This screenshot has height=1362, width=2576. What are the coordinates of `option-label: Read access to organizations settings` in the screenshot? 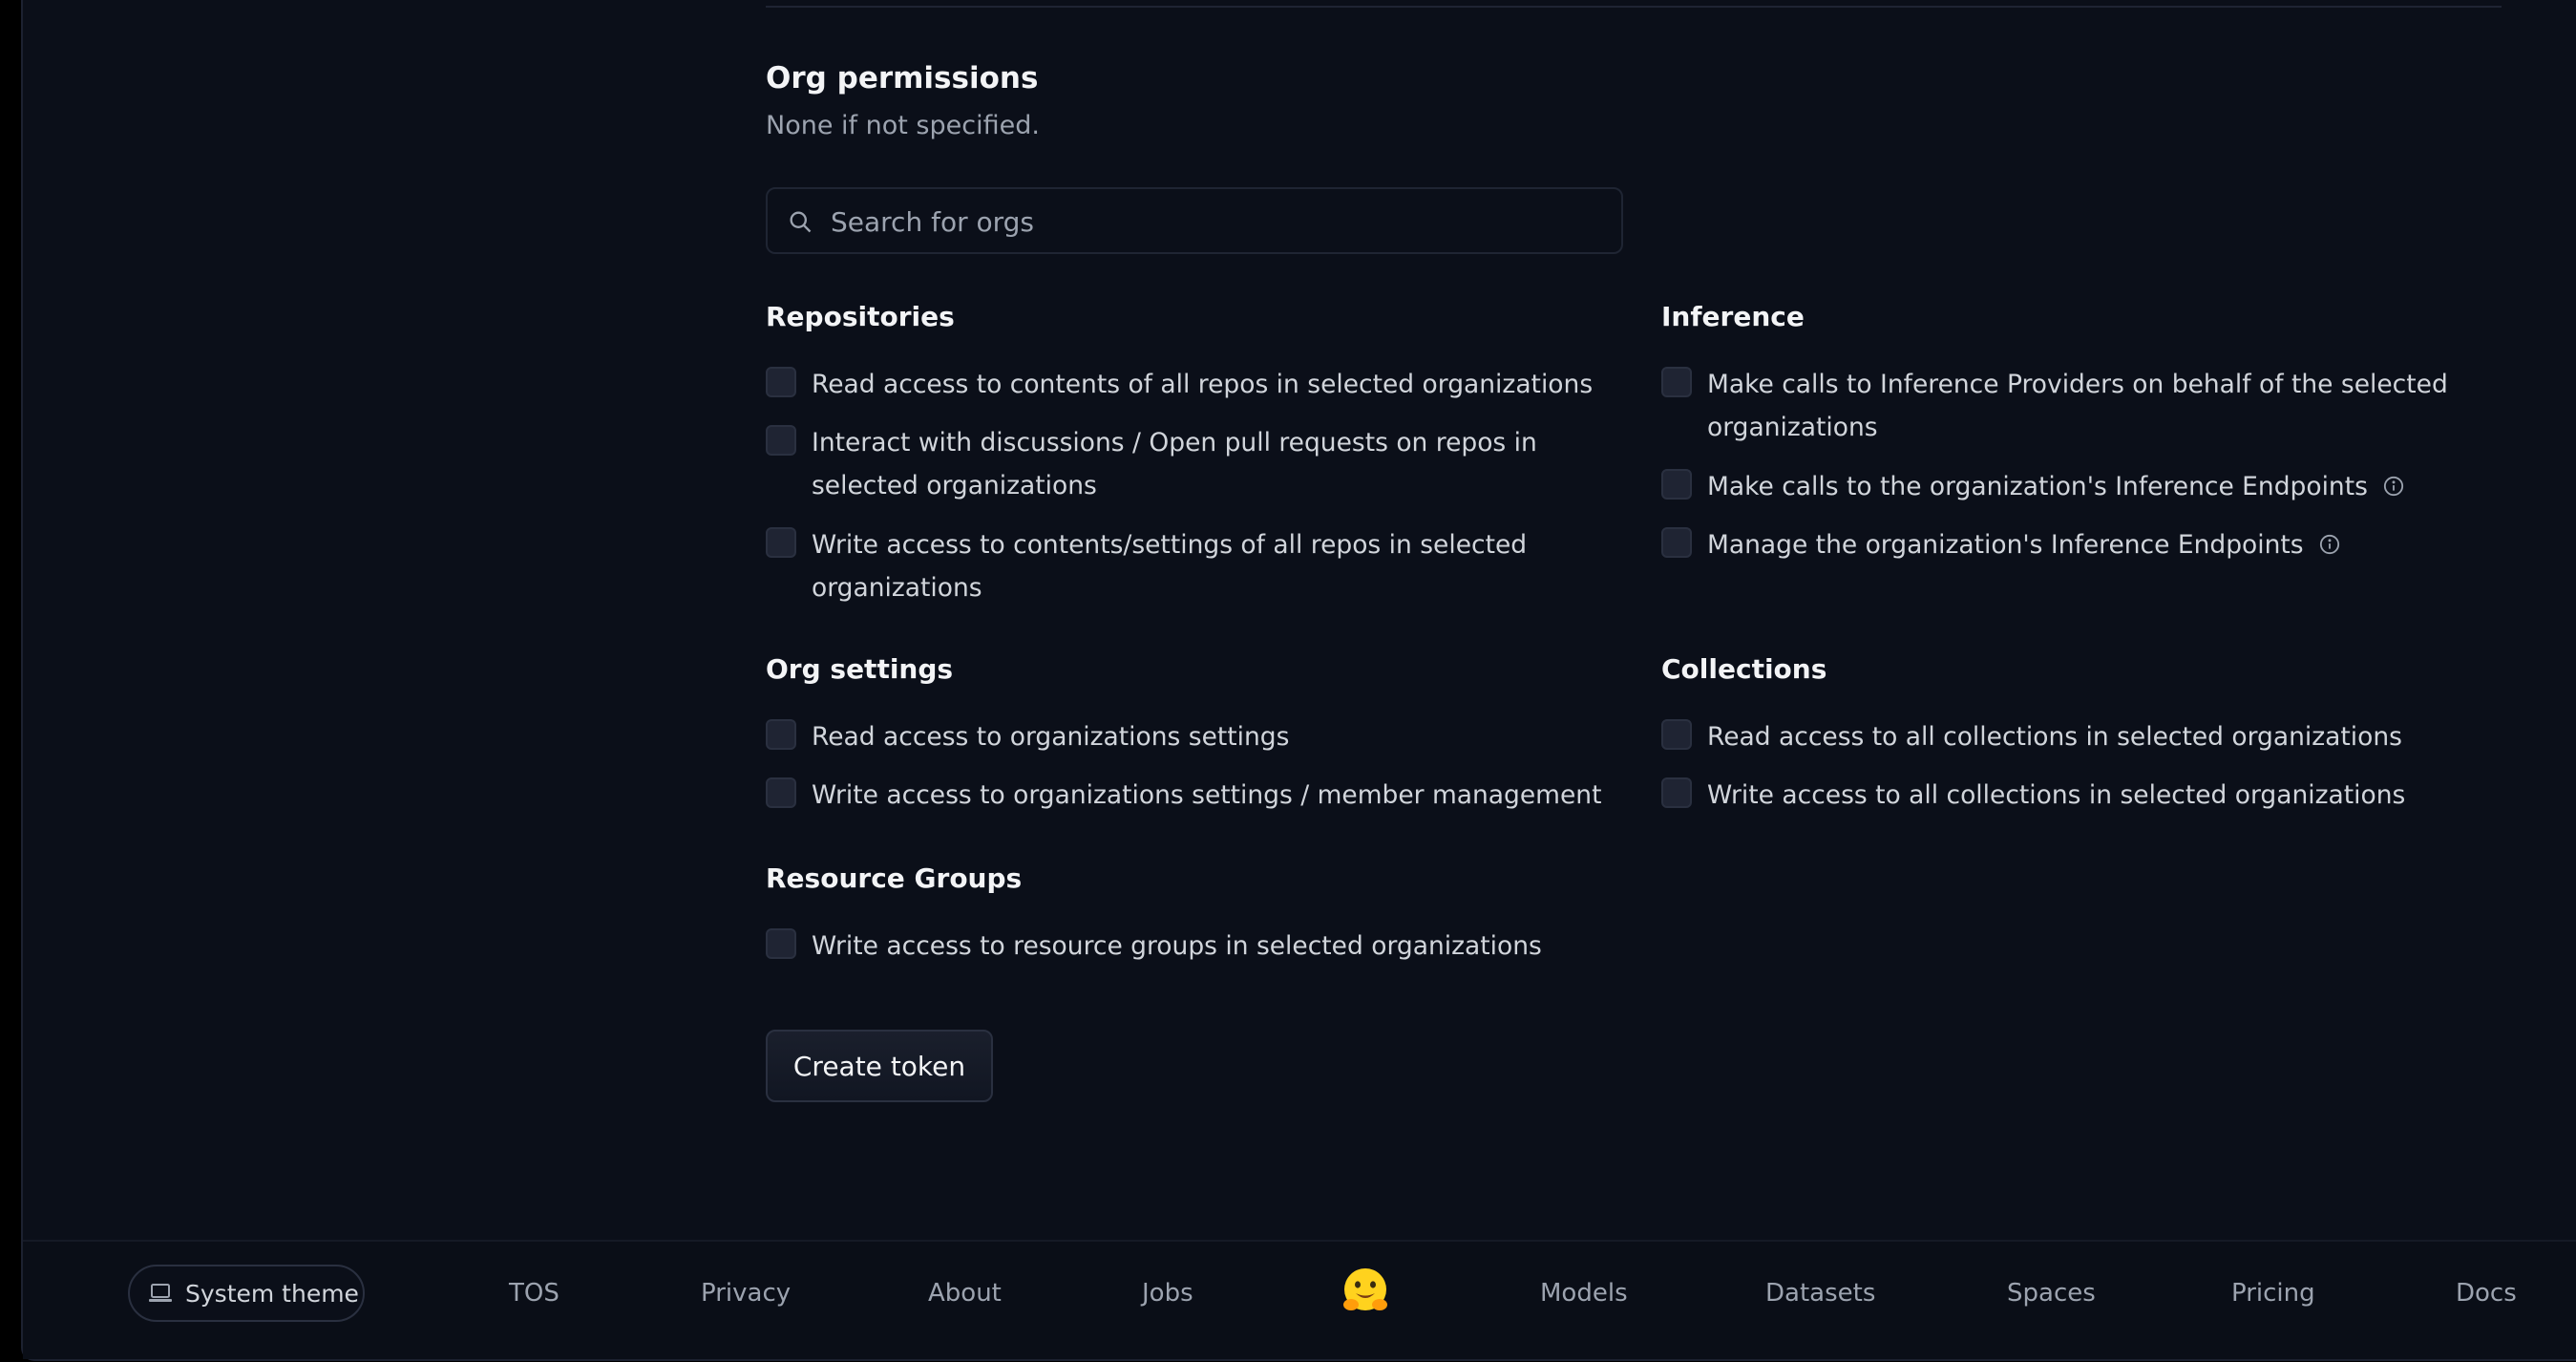 It's located at (1051, 737).